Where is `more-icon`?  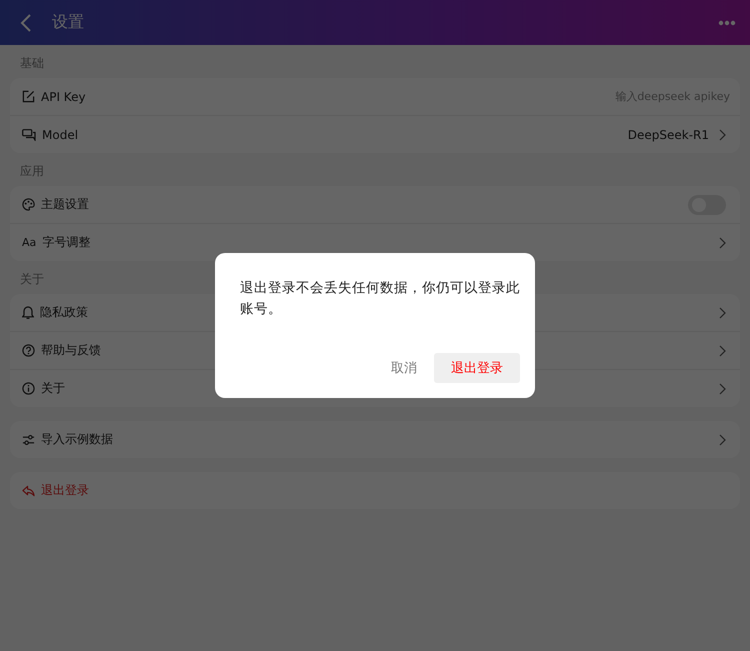
more-icon is located at coordinates (727, 23).